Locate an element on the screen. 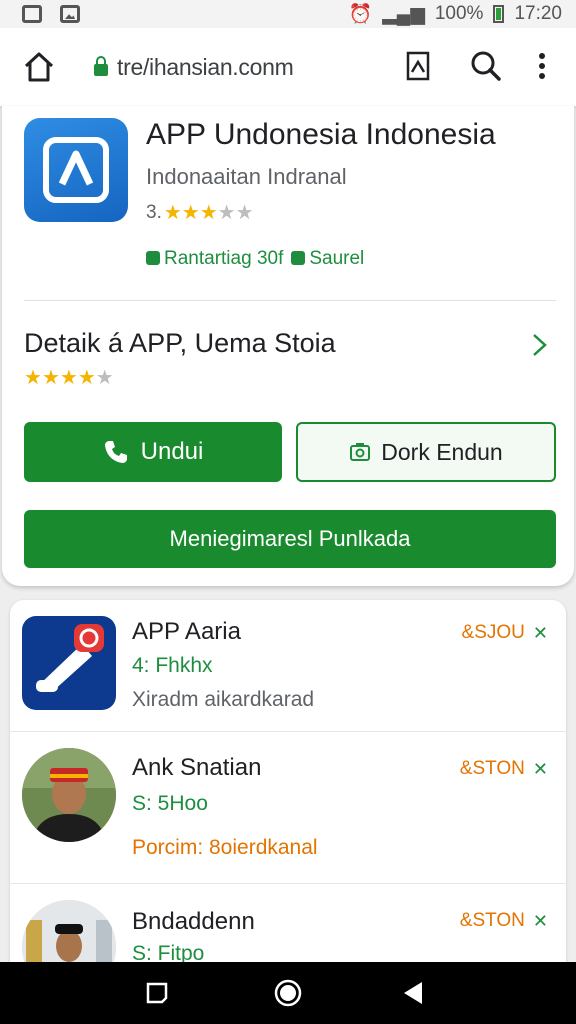 This screenshot has height=1024, width=576. bookmark-button is located at coordinates (418, 66).